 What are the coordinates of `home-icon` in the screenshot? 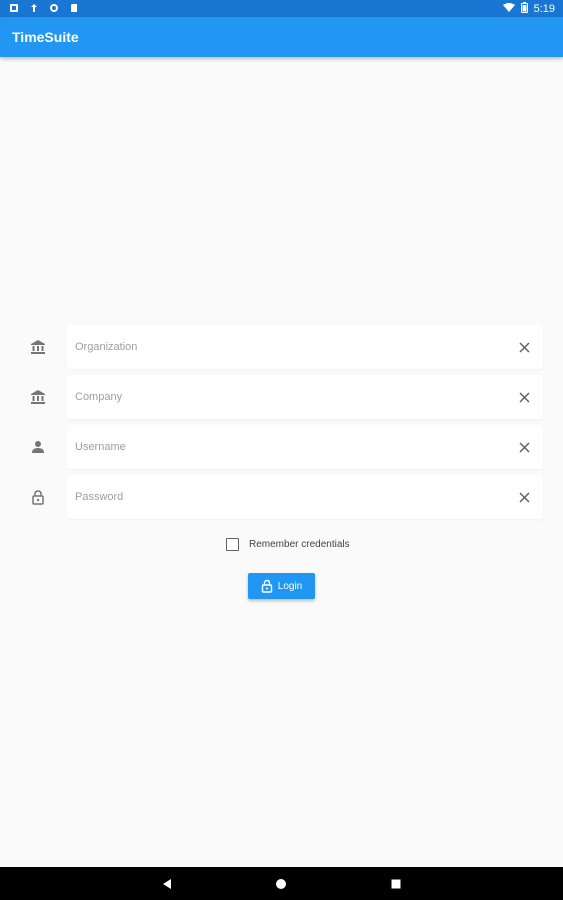 It's located at (281, 884).